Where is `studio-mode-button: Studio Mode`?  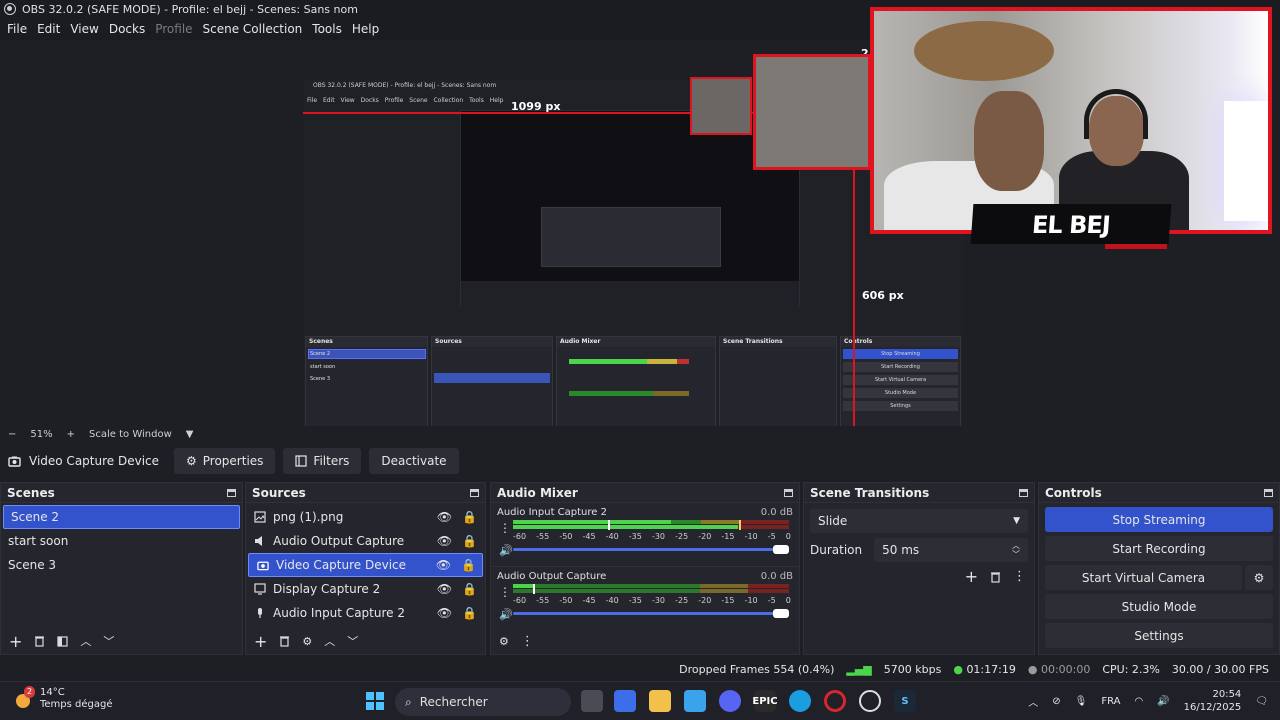 studio-mode-button: Studio Mode is located at coordinates (1159, 606).